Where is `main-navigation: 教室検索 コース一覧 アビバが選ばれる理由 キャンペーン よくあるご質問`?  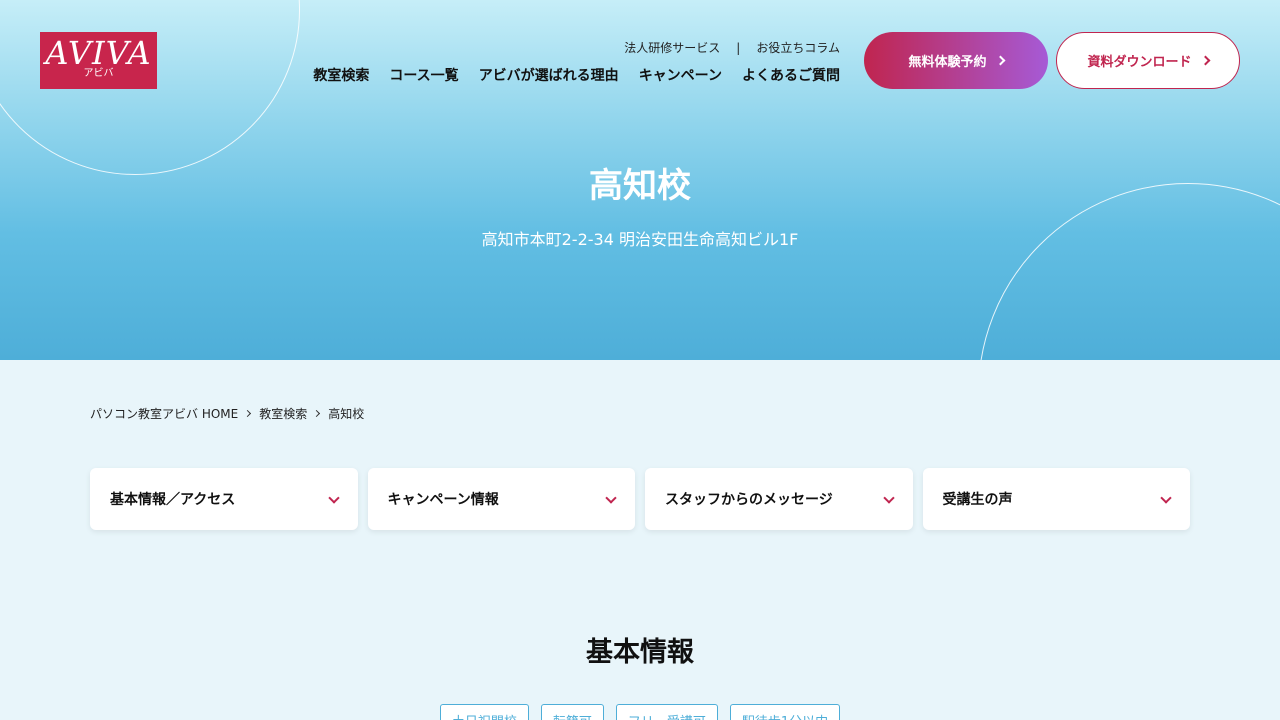 main-navigation: 教室検索 コース一覧 アビバが選ばれる理由 キャンペーン よくあるご質問 is located at coordinates (576, 75).